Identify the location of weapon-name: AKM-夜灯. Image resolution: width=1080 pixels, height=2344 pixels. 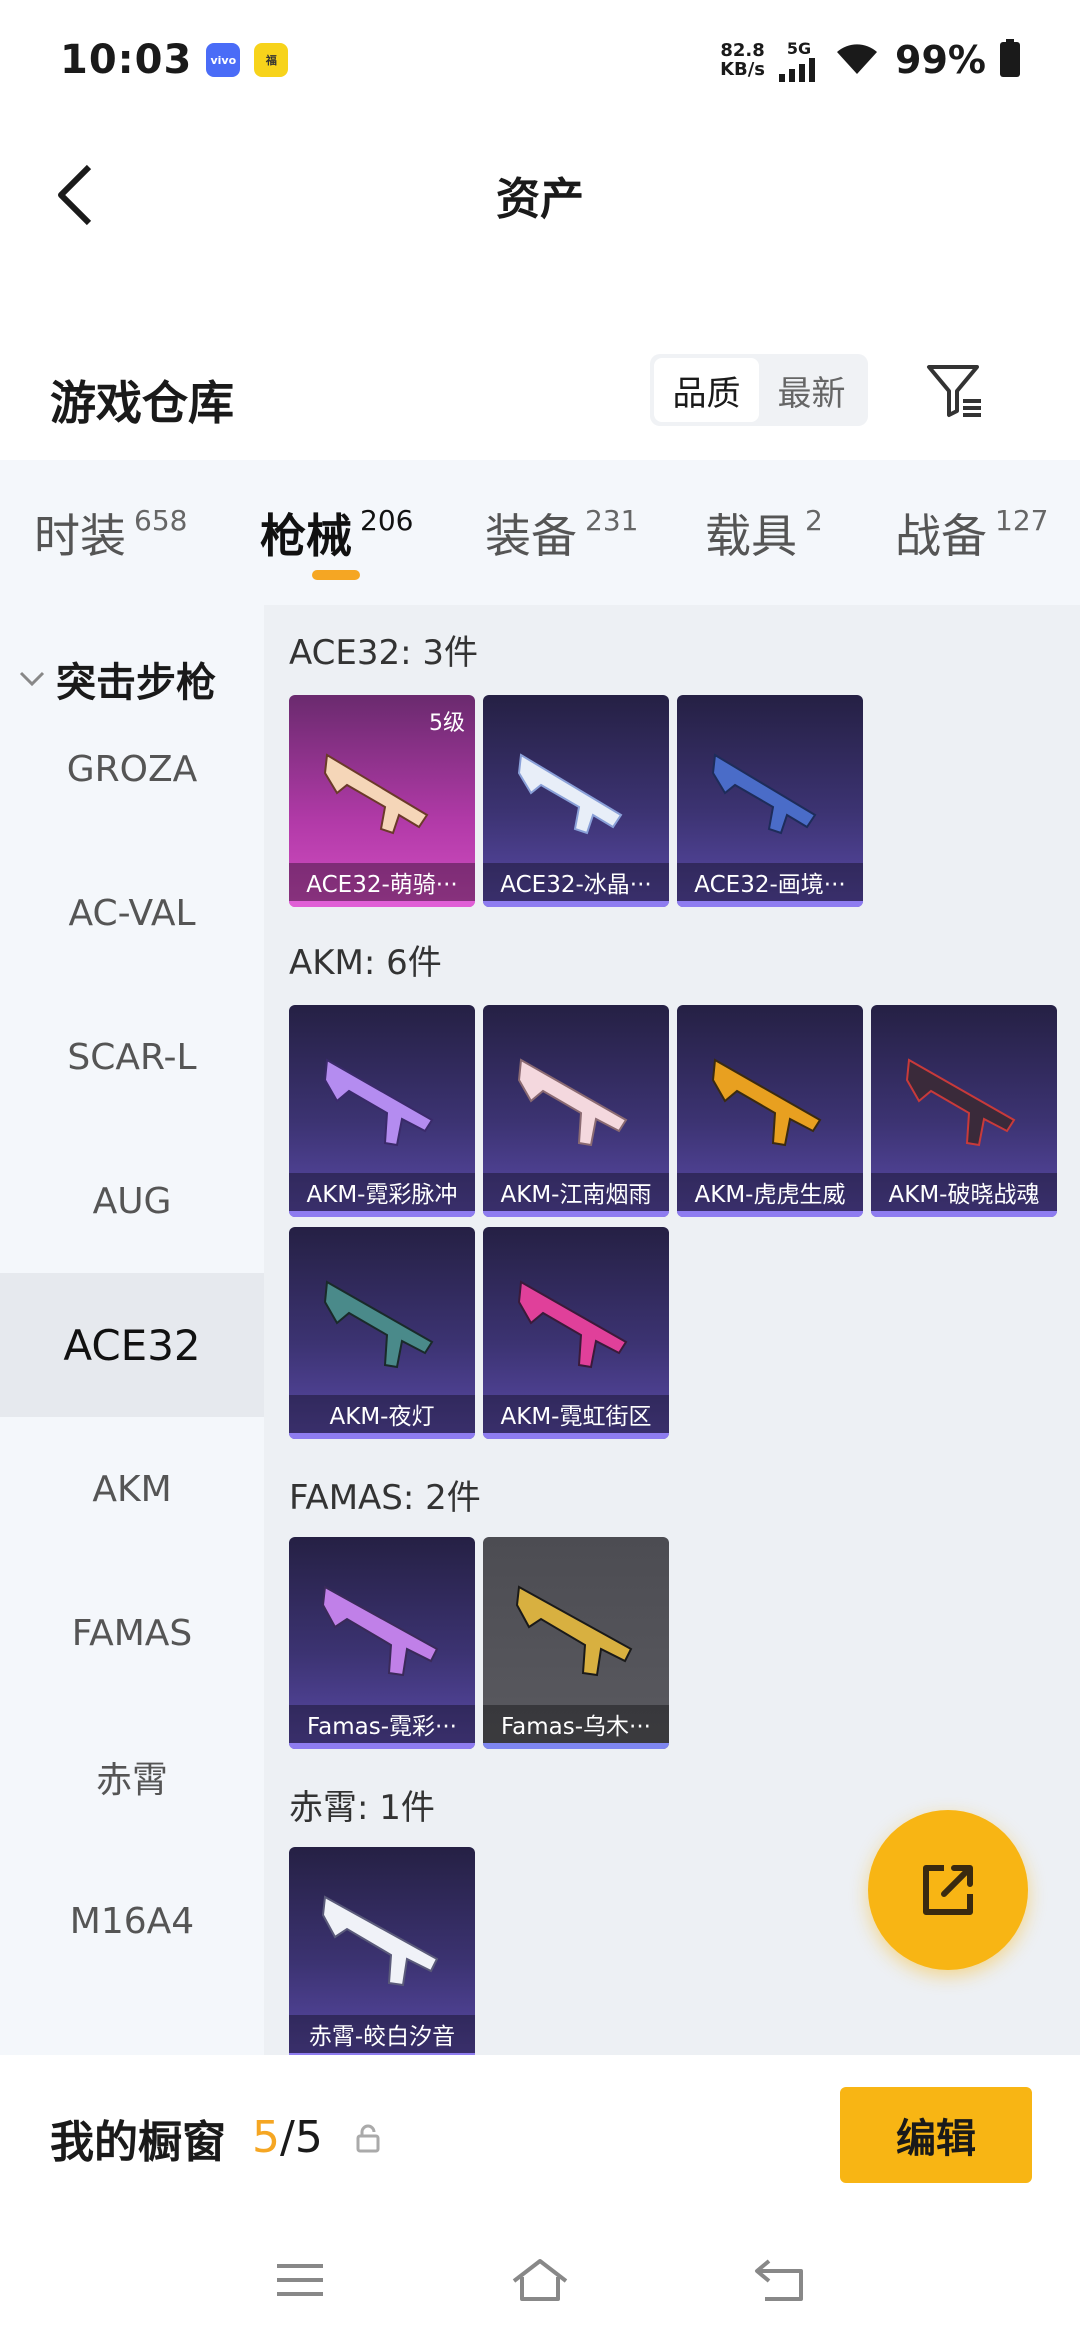
(382, 1414).